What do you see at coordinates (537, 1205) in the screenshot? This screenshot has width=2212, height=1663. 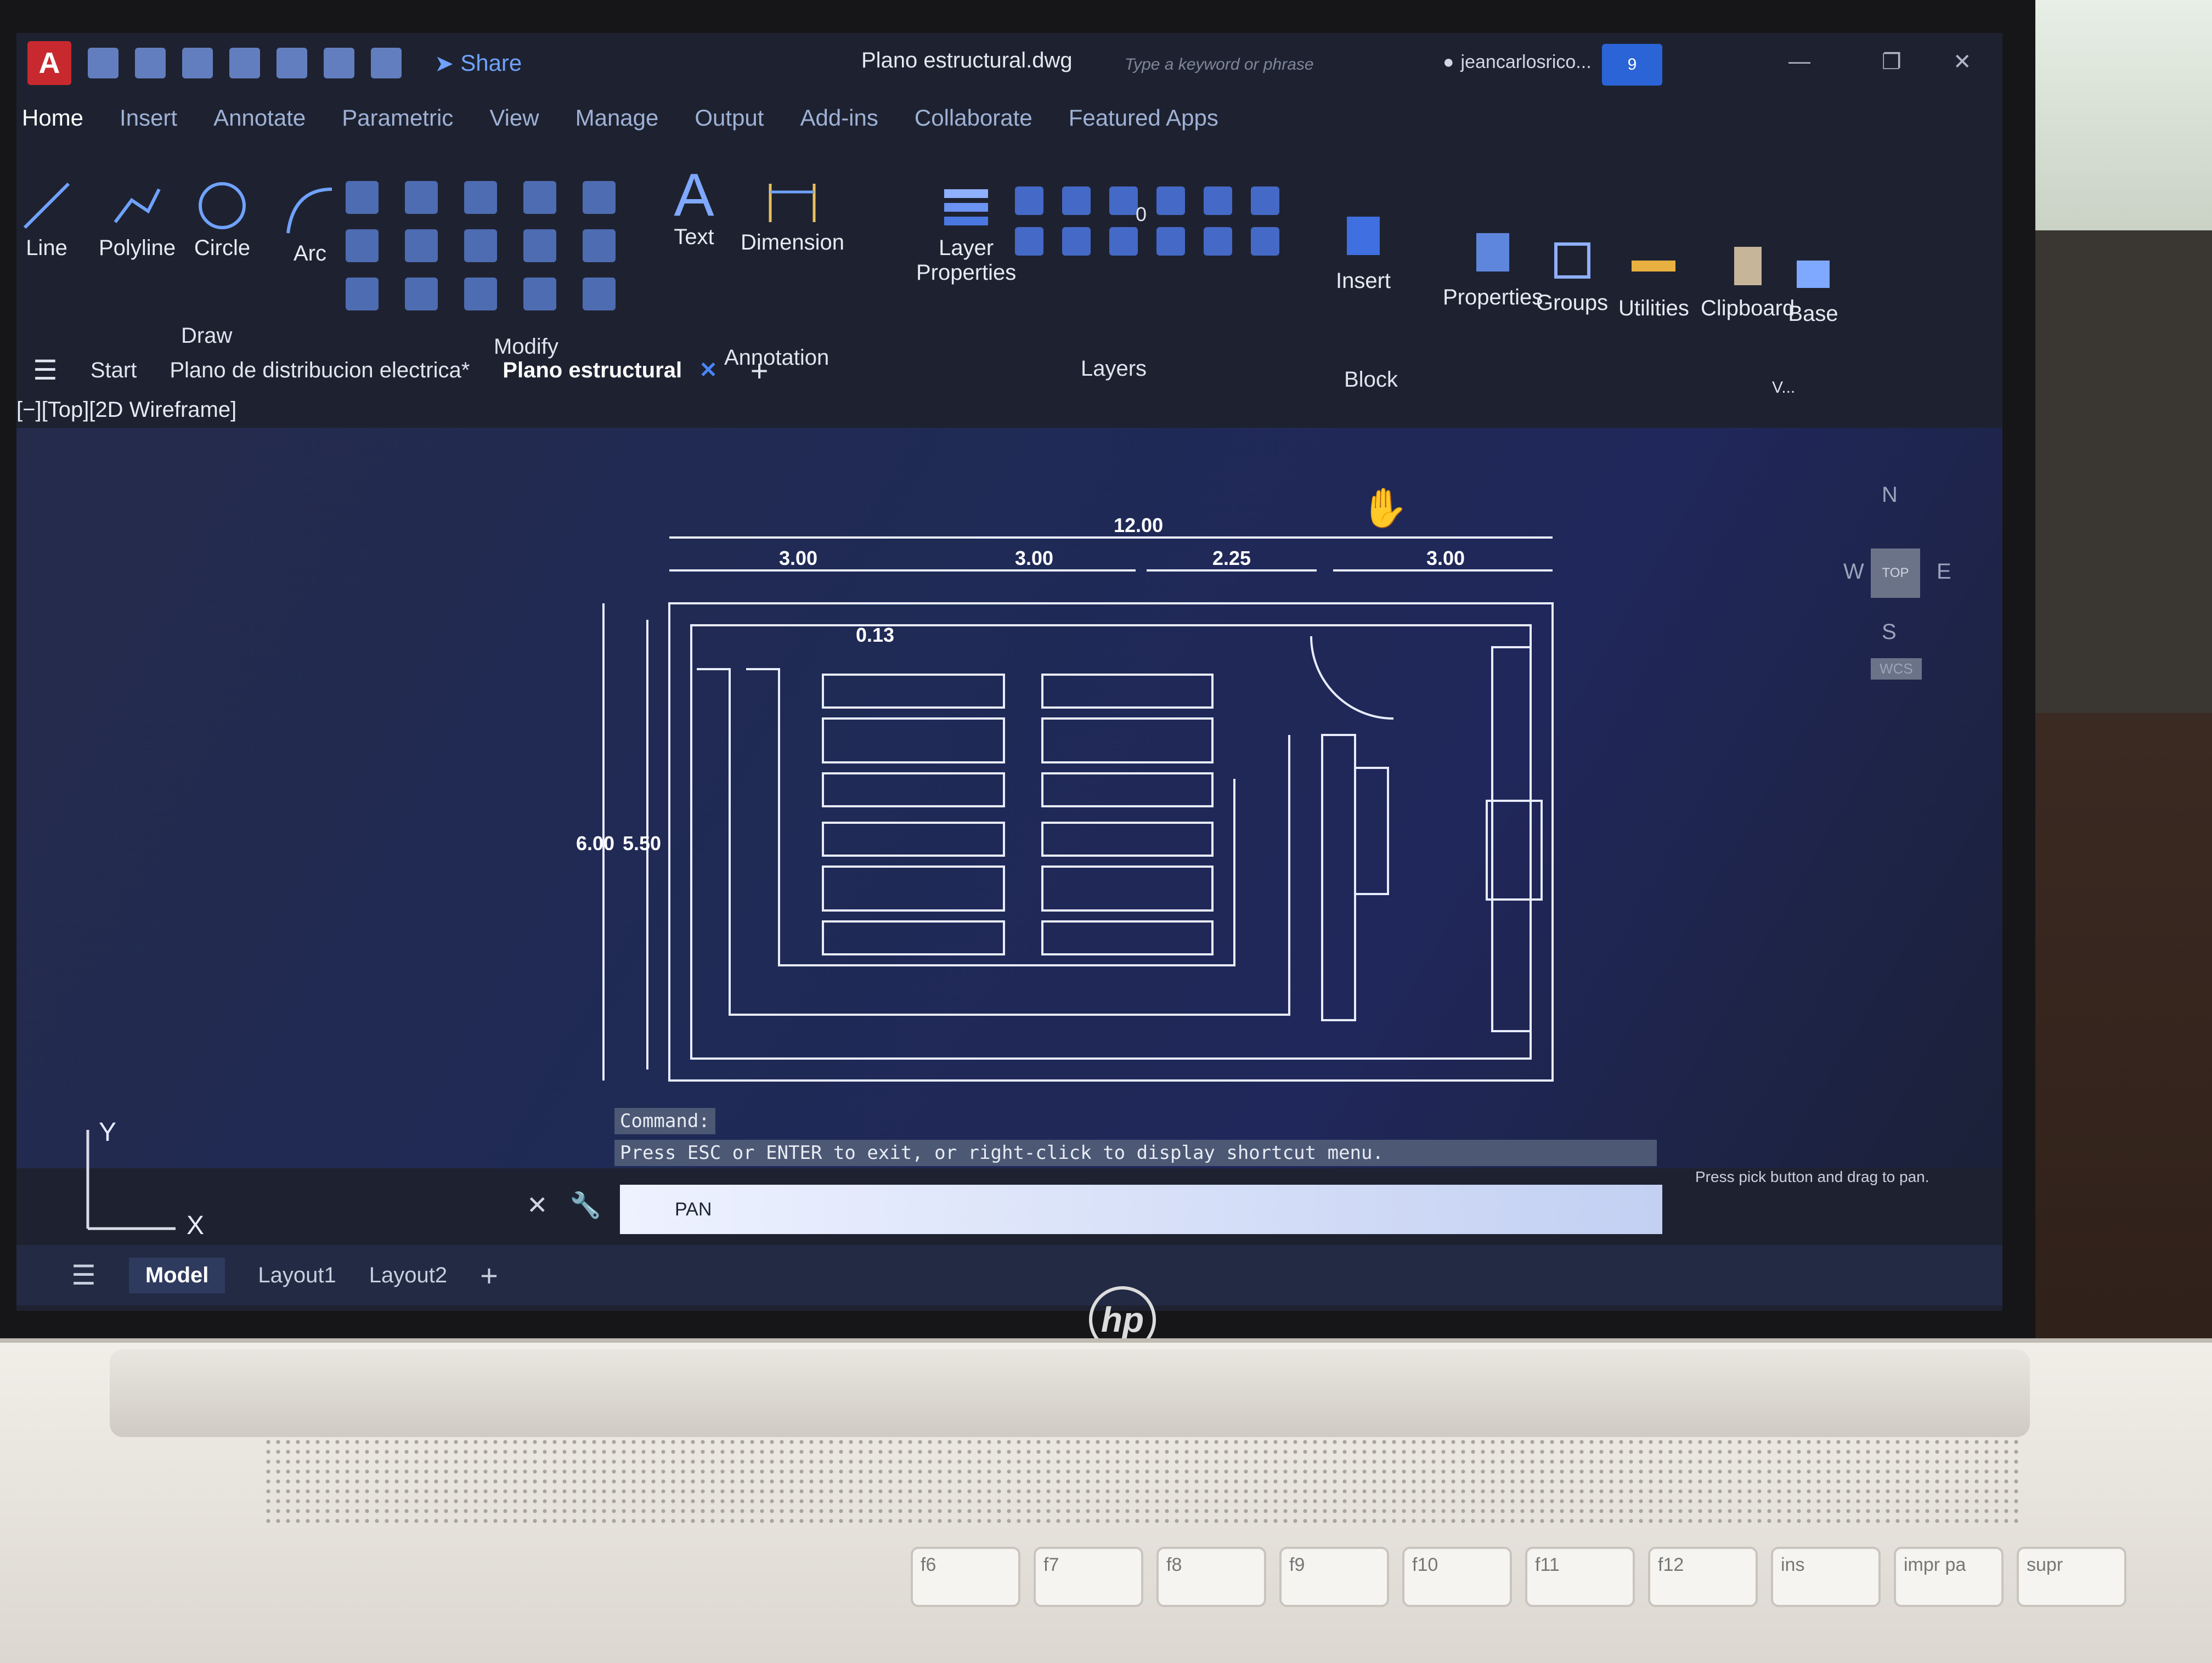 I see `close-command-icon: ✕` at bounding box center [537, 1205].